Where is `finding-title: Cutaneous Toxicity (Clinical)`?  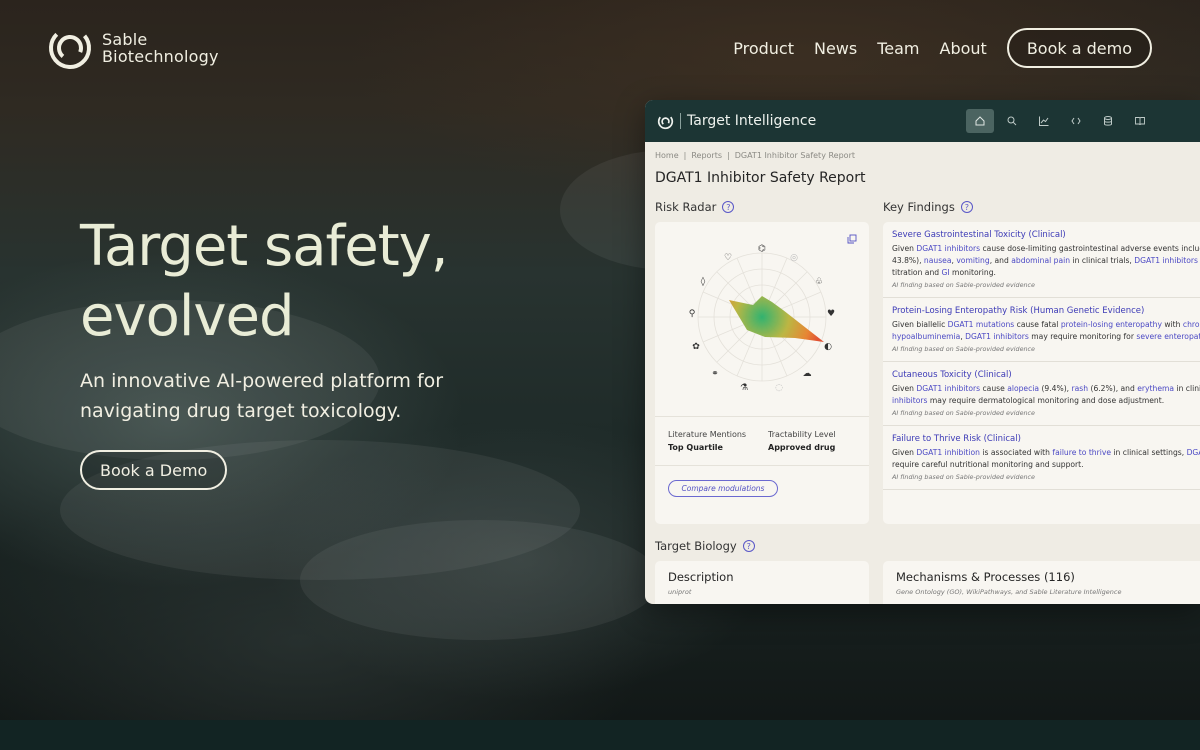
finding-title: Cutaneous Toxicity (Clinical) is located at coordinates (1046, 375).